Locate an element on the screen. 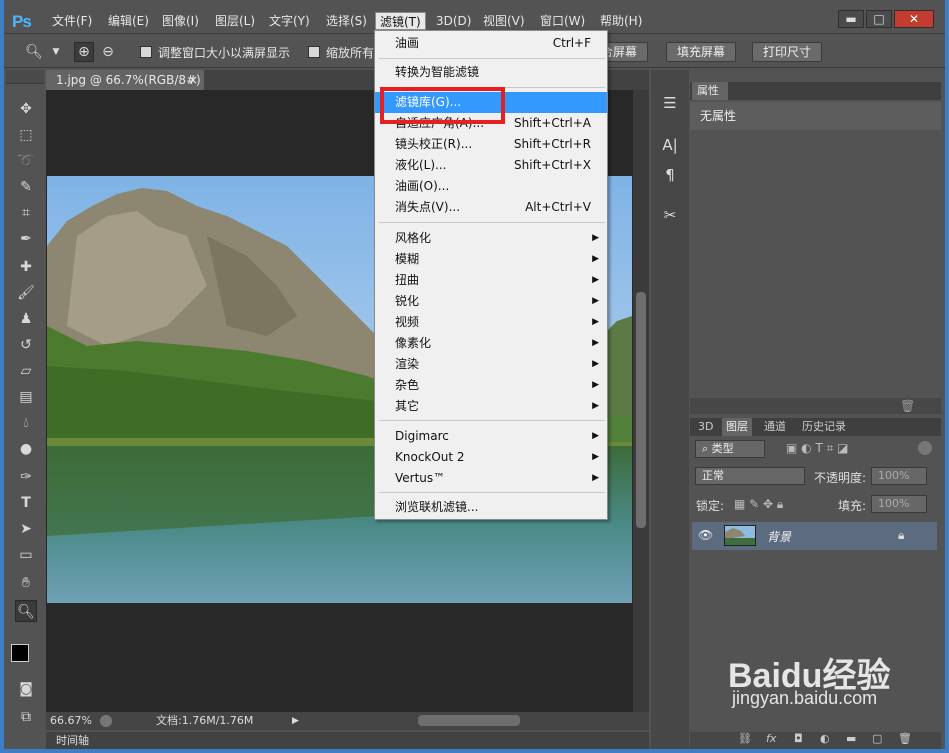 The image size is (949, 753). path-select-icon: ➤ is located at coordinates (26, 529).